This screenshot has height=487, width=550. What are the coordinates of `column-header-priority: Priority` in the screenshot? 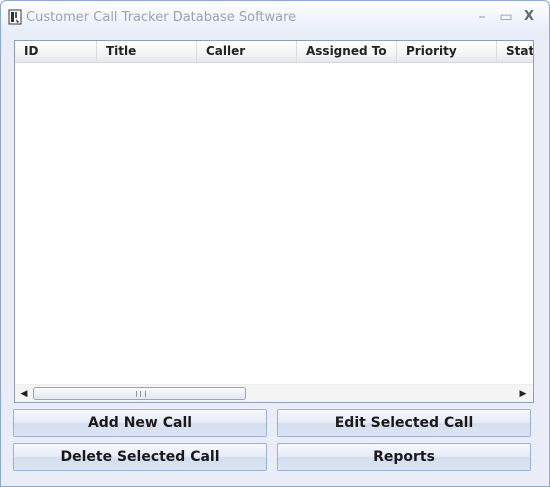 It's located at (447, 51).